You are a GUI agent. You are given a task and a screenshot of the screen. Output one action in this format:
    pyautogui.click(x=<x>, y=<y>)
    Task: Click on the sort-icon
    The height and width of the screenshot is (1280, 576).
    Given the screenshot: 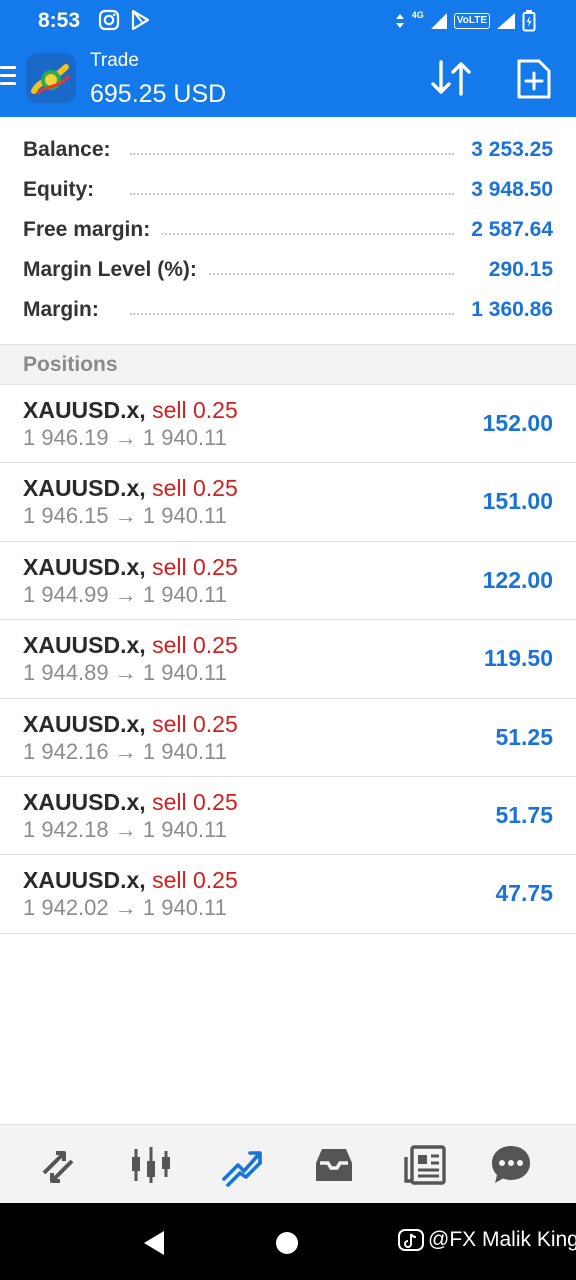 What is the action you would take?
    pyautogui.click(x=451, y=78)
    